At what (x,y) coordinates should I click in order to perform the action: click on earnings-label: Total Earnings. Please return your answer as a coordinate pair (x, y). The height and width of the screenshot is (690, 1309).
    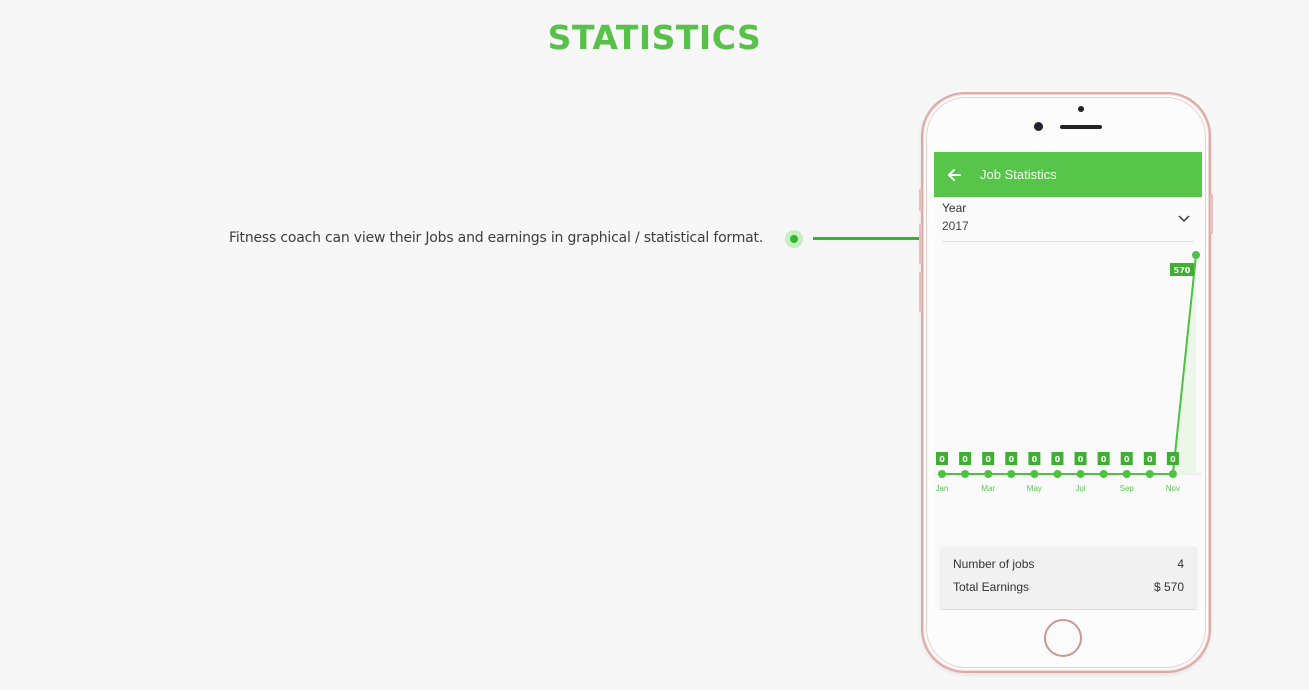
    Looking at the image, I should click on (991, 587).